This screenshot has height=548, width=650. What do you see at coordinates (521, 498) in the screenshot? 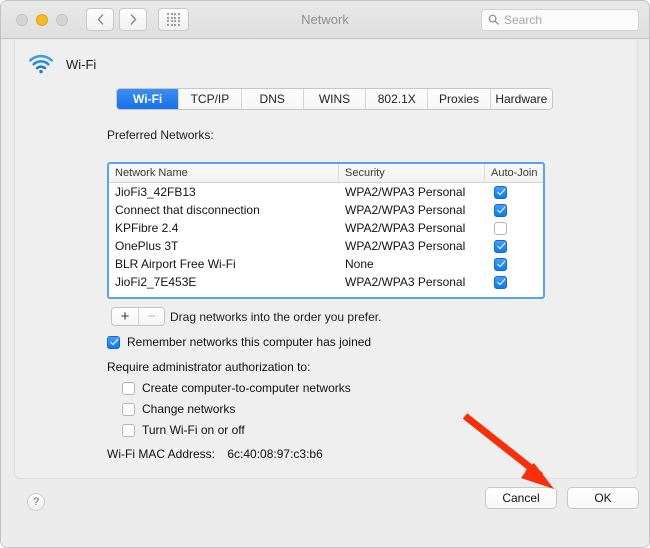
I see `cancel-button: Cancel` at bounding box center [521, 498].